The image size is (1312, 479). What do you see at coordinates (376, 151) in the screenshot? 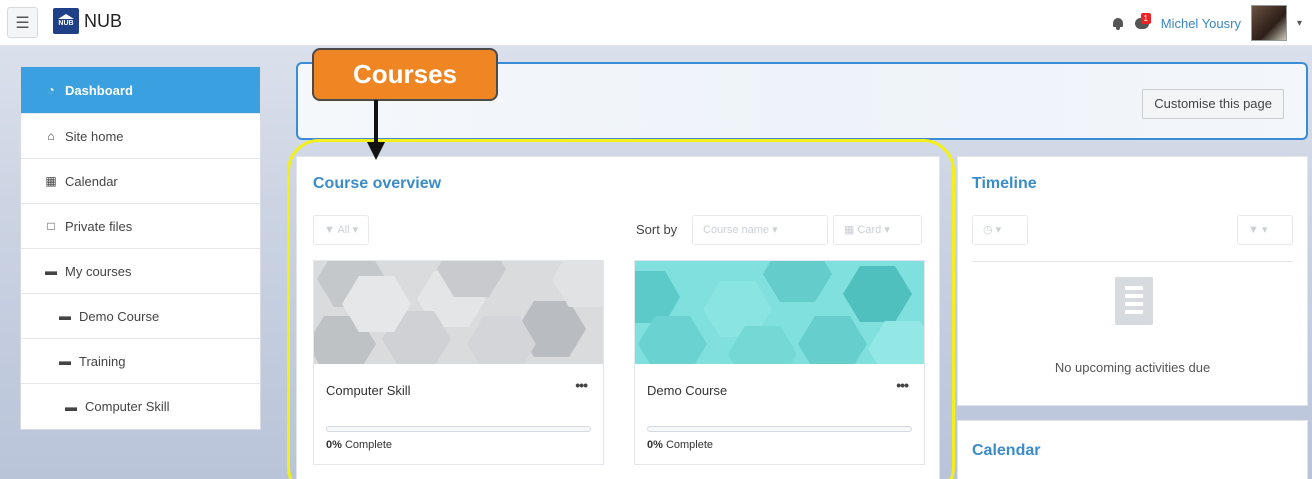
I see `arrow-down-icon` at bounding box center [376, 151].